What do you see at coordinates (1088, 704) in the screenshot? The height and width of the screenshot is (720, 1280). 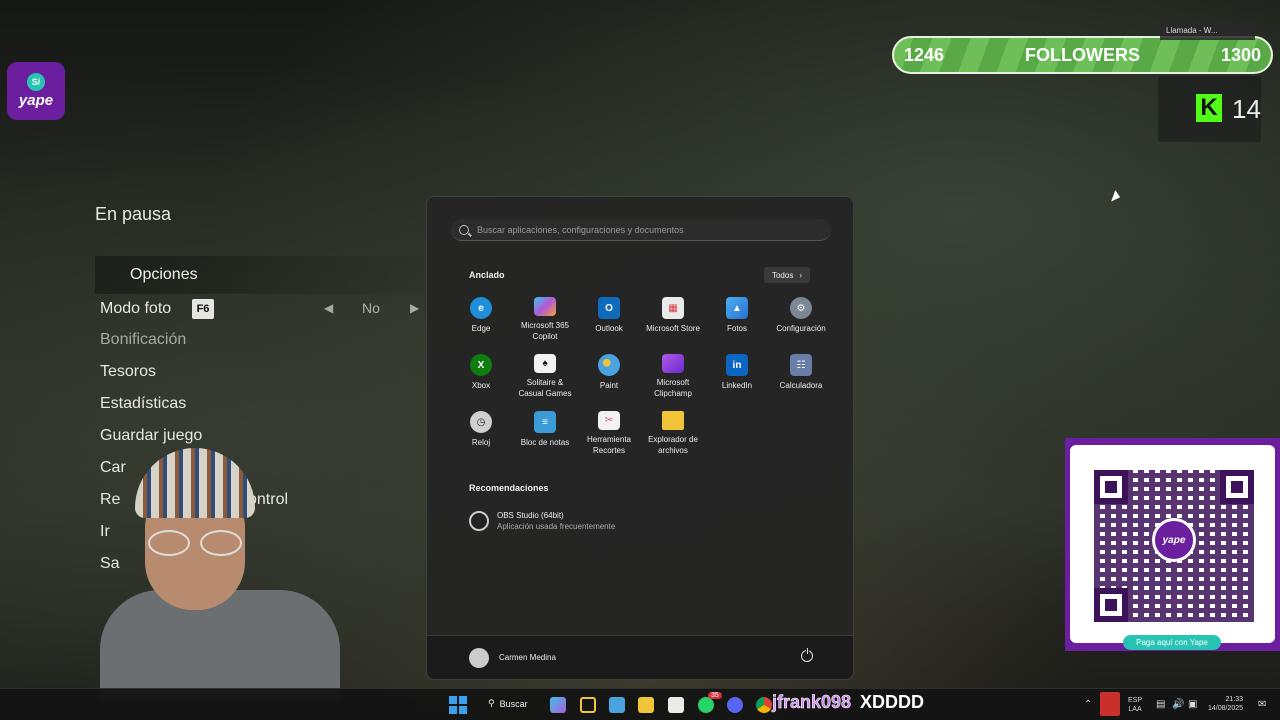 I see `chevron-up-icon: ⌃` at bounding box center [1088, 704].